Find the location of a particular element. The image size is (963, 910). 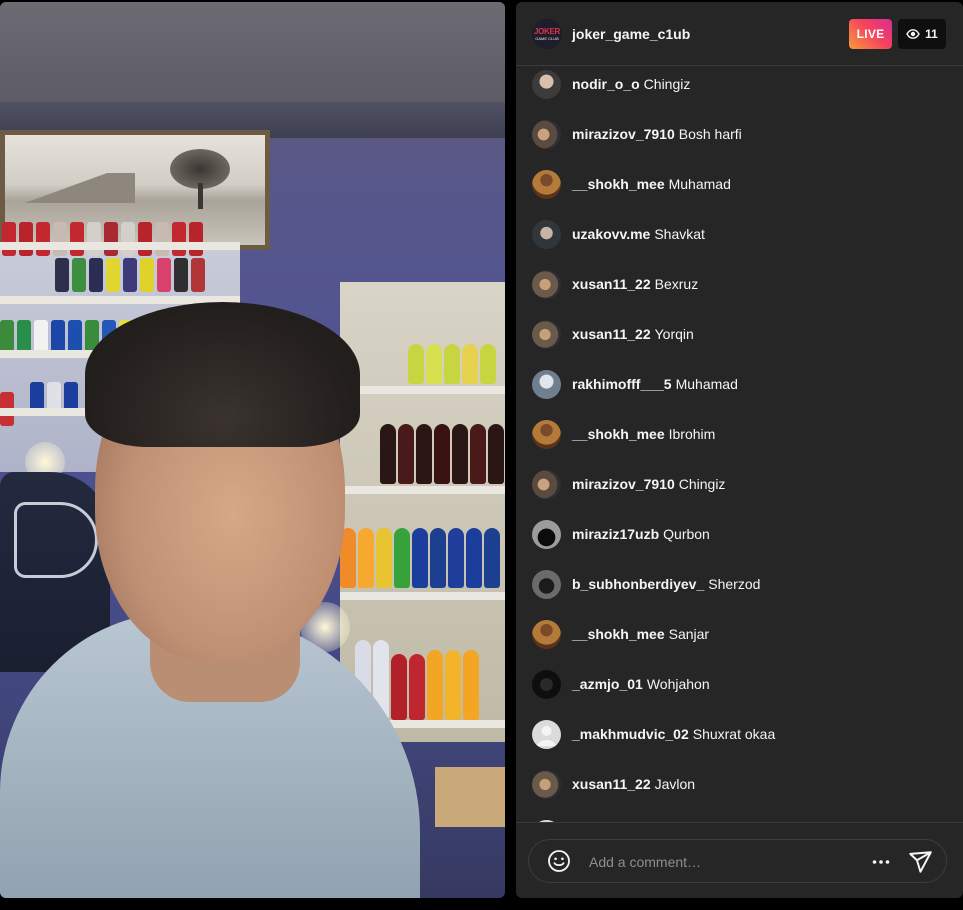

comment-row: b_subhonberdiyev_ Sherzod is located at coordinates (739, 584).